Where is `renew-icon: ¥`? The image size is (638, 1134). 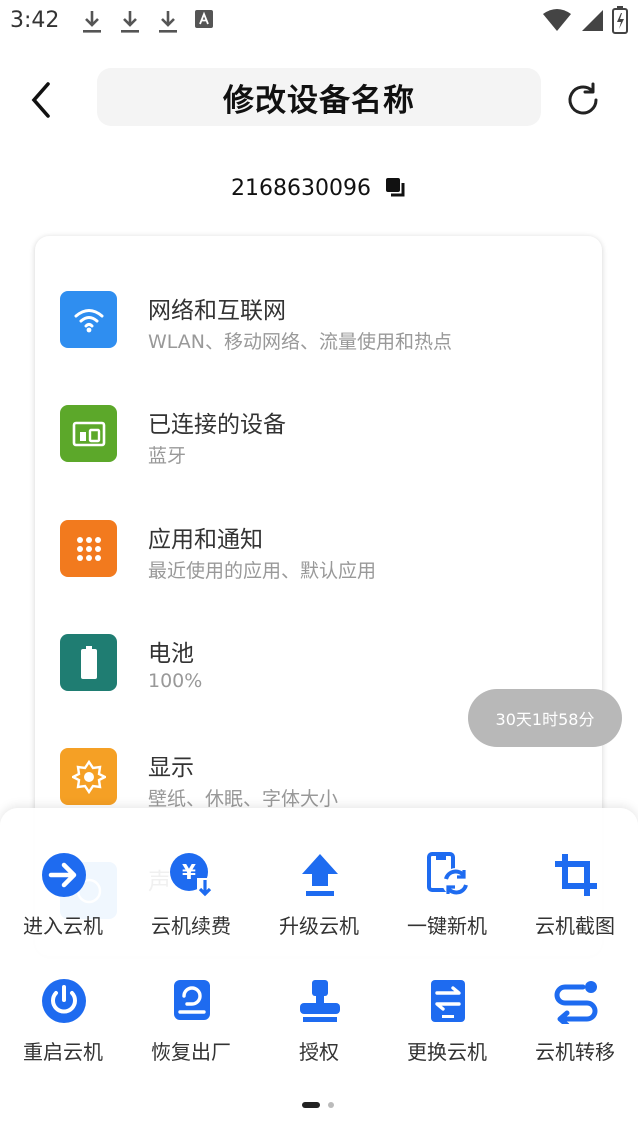
renew-icon: ¥ is located at coordinates (191, 875).